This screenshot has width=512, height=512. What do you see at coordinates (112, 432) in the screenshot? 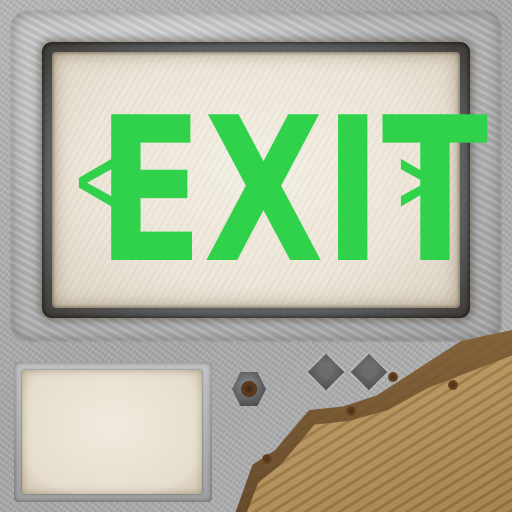
I see `blank-plate` at bounding box center [112, 432].